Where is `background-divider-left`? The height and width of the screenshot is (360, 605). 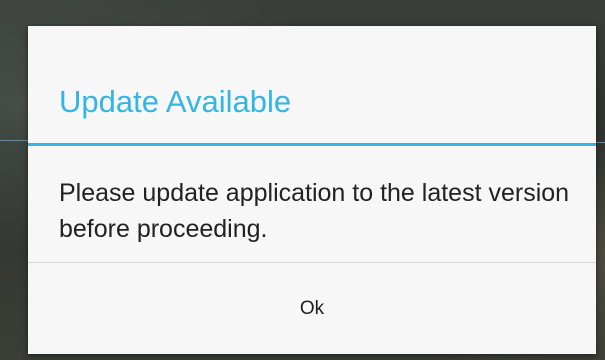 background-divider-left is located at coordinates (14, 140).